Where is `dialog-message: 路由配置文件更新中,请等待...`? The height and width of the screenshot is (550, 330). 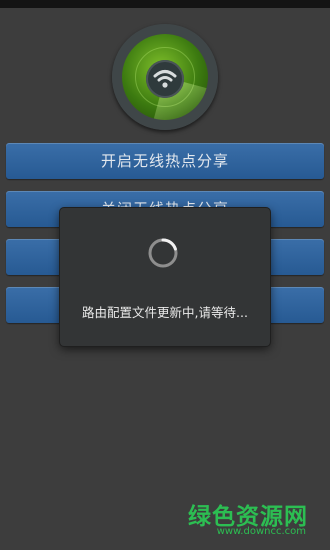 dialog-message: 路由配置文件更新中,请等待... is located at coordinates (165, 312).